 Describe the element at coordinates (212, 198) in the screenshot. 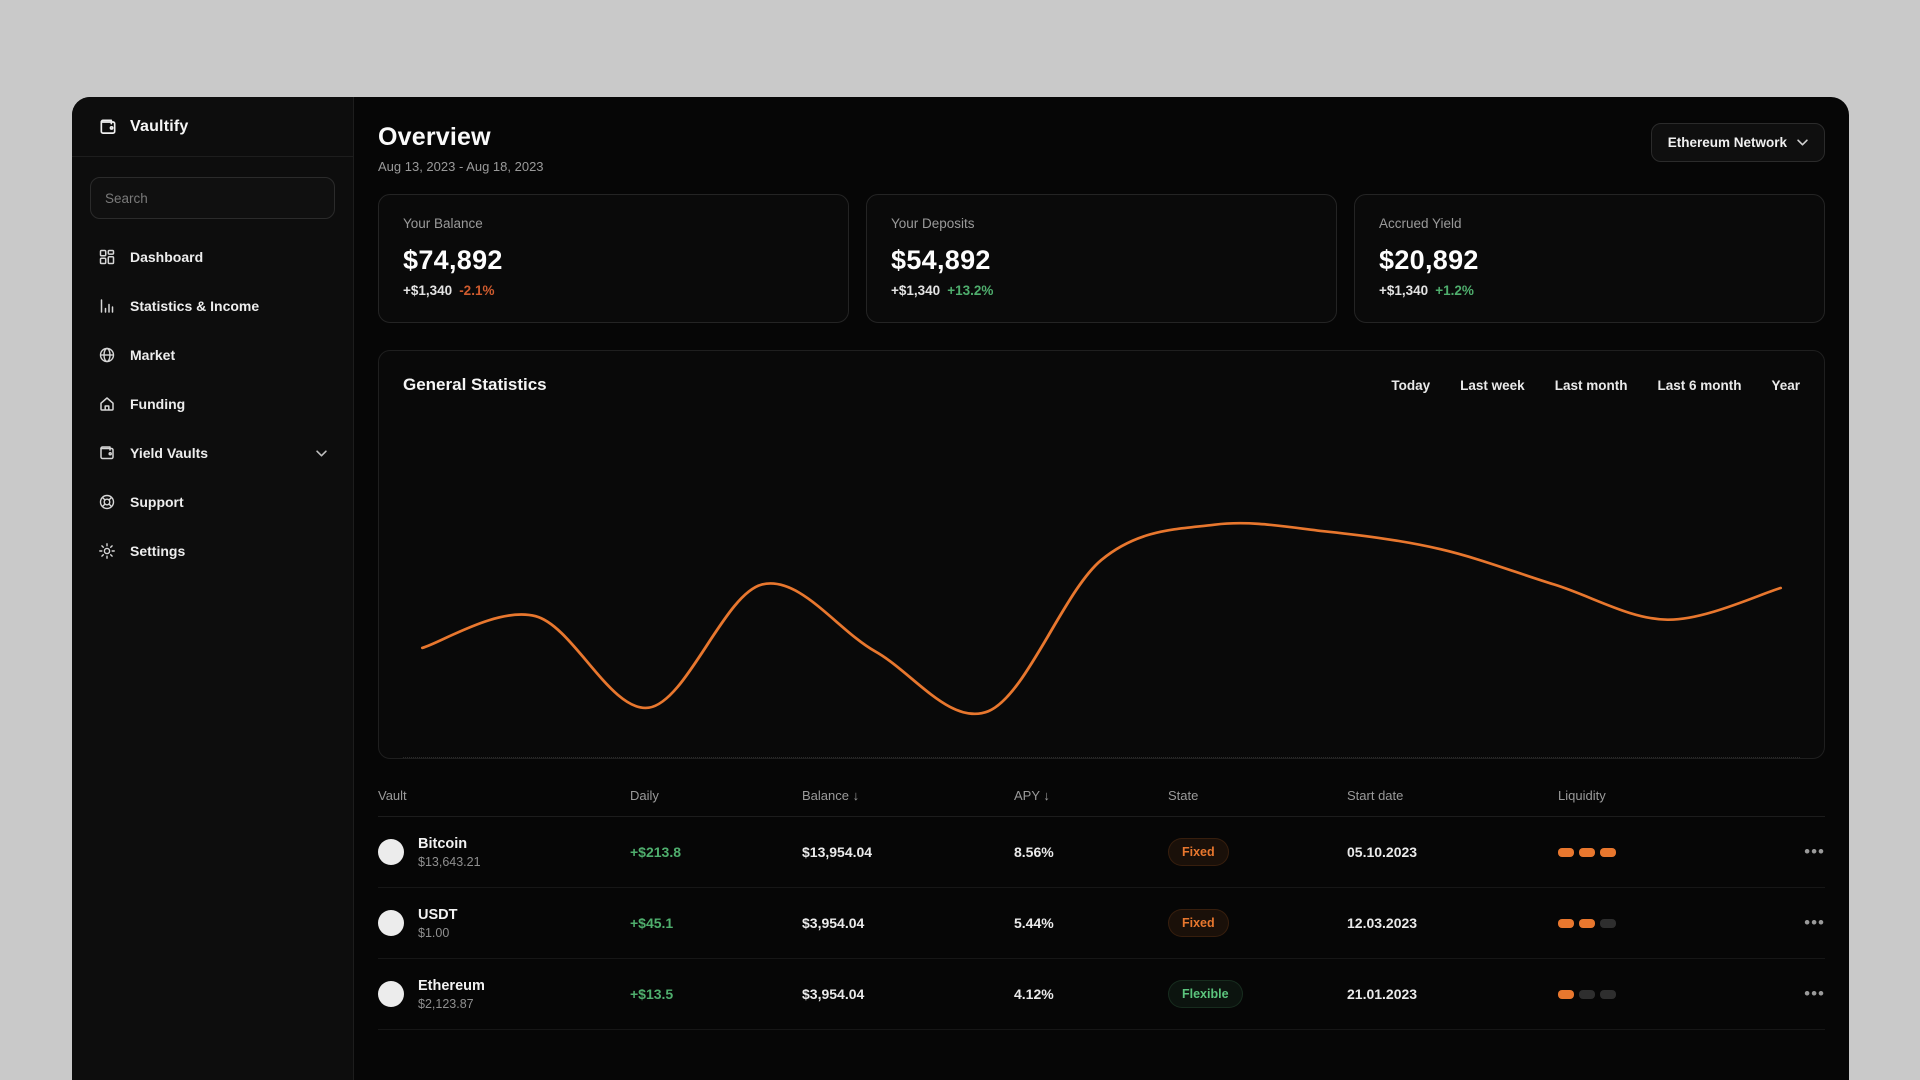

I see `search-input` at that location.